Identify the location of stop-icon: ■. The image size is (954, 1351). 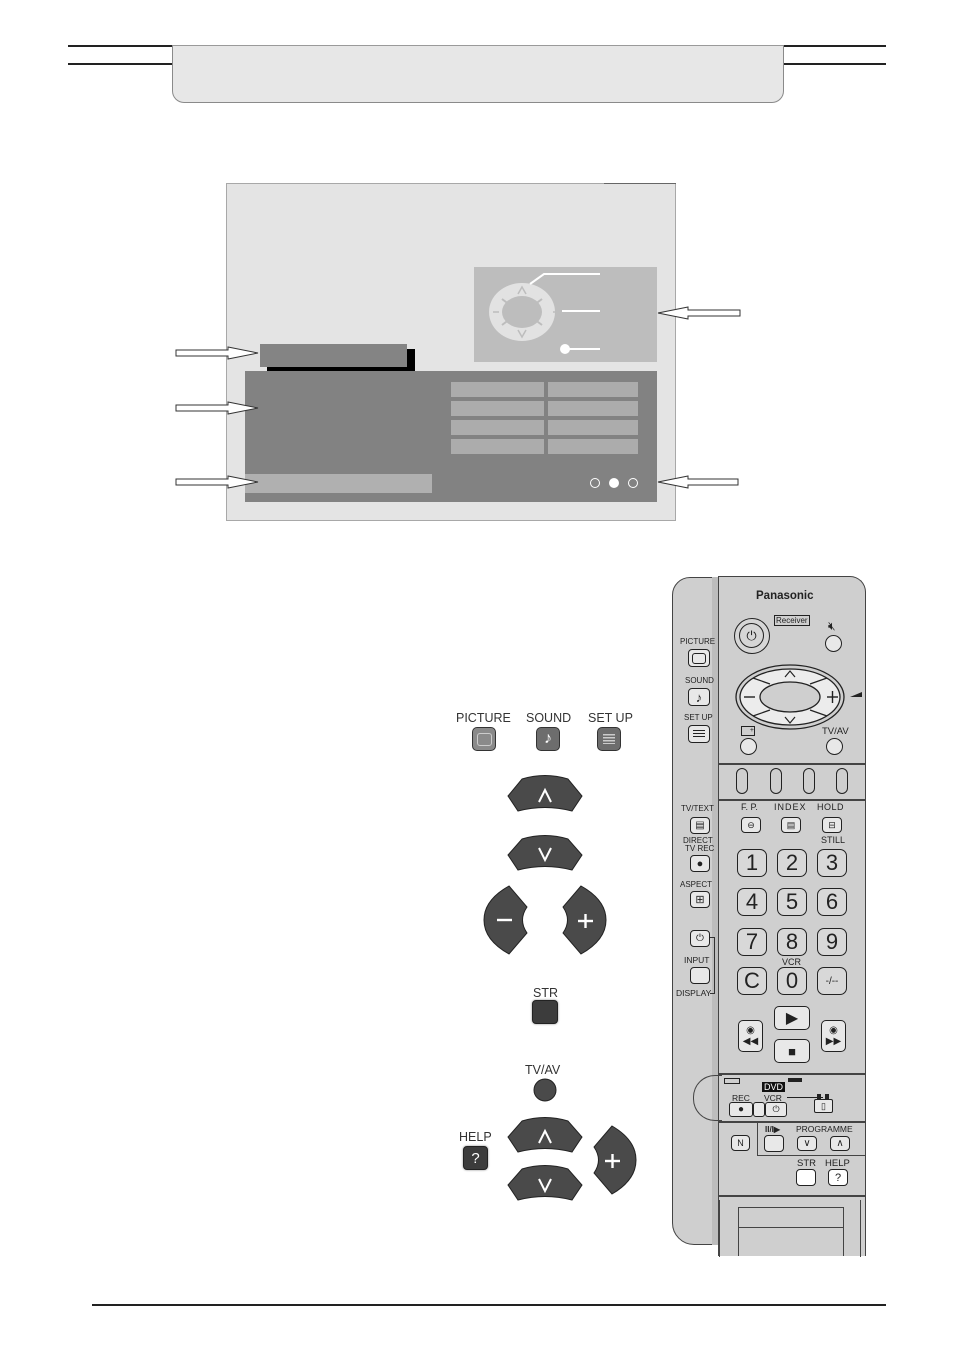
(792, 1051).